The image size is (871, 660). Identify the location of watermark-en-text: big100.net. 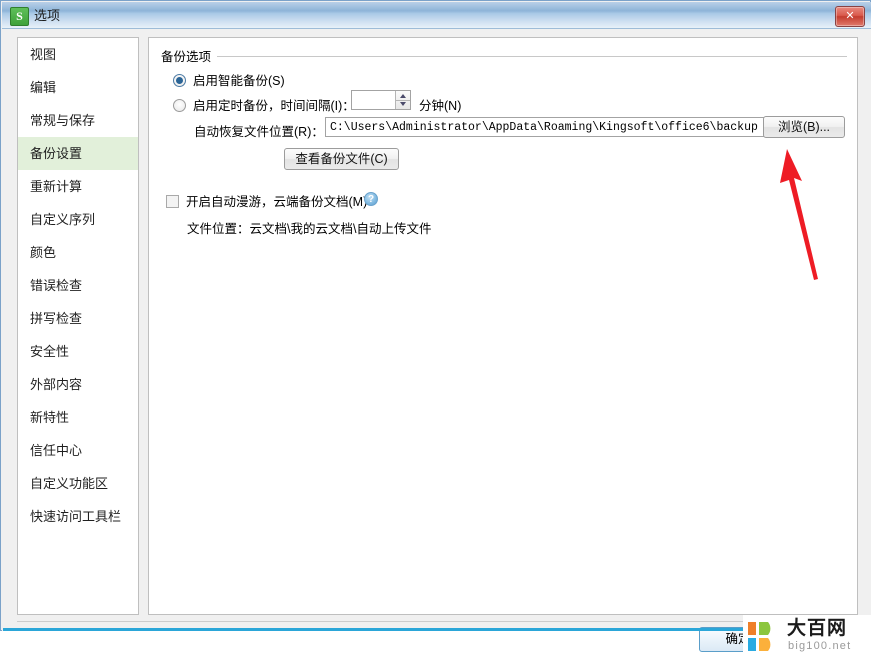
(820, 646).